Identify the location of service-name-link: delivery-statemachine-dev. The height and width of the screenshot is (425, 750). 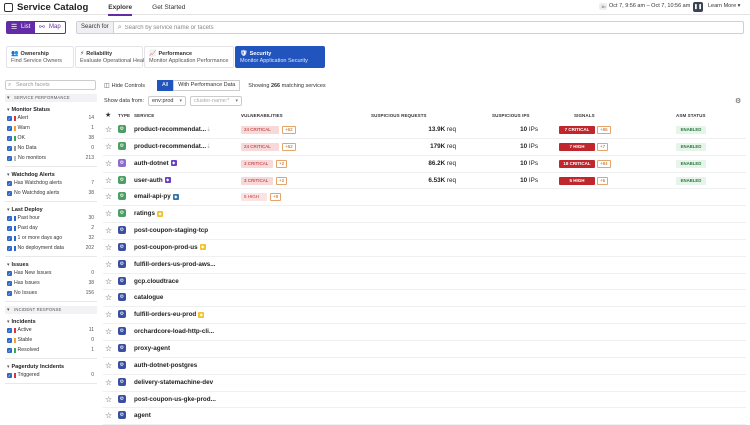
(173, 382).